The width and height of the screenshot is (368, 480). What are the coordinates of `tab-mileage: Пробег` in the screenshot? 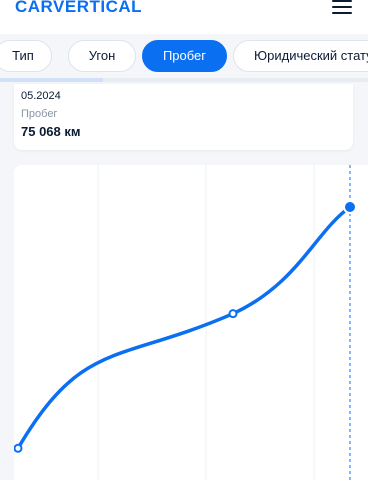 It's located at (184, 56).